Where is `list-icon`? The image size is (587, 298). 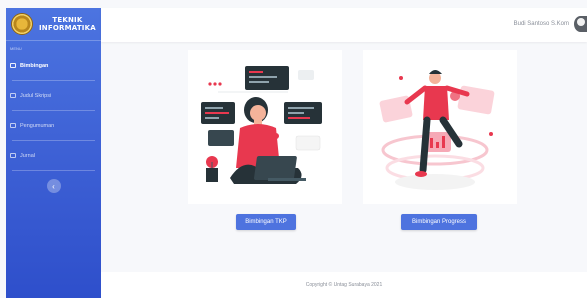 list-icon is located at coordinates (13, 65).